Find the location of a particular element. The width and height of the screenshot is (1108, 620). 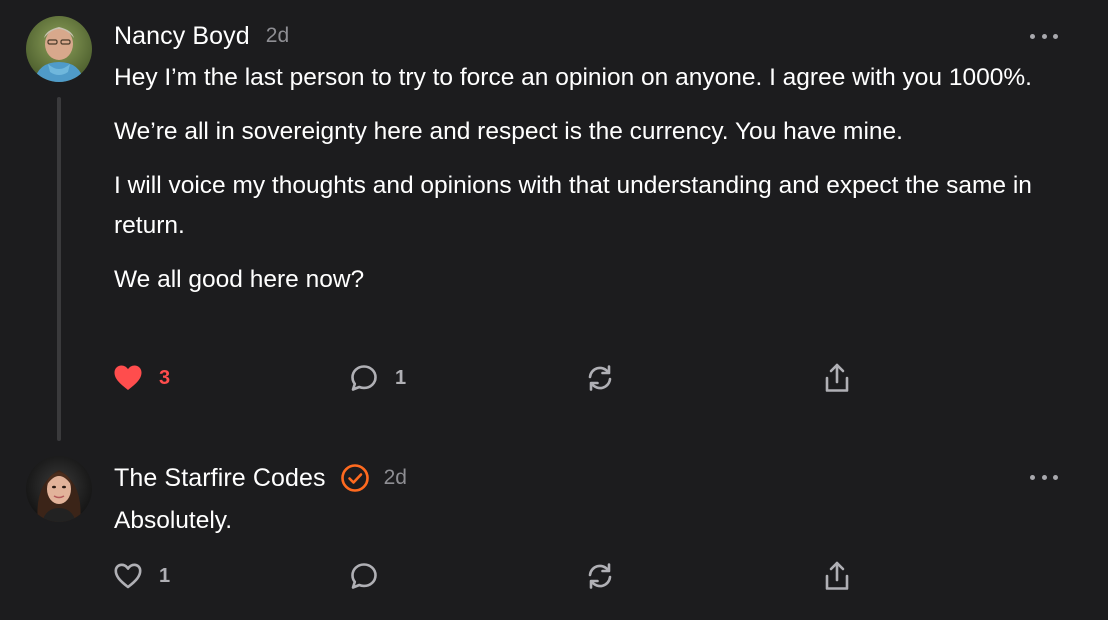

like-count: 1 is located at coordinates (165, 575).